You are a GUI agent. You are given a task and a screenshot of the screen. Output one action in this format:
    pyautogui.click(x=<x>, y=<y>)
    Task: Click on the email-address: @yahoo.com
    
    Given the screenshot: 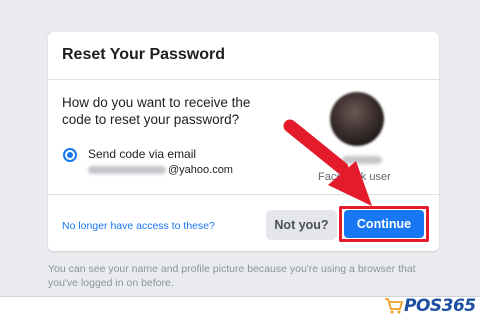 What is the action you would take?
    pyautogui.click(x=160, y=170)
    